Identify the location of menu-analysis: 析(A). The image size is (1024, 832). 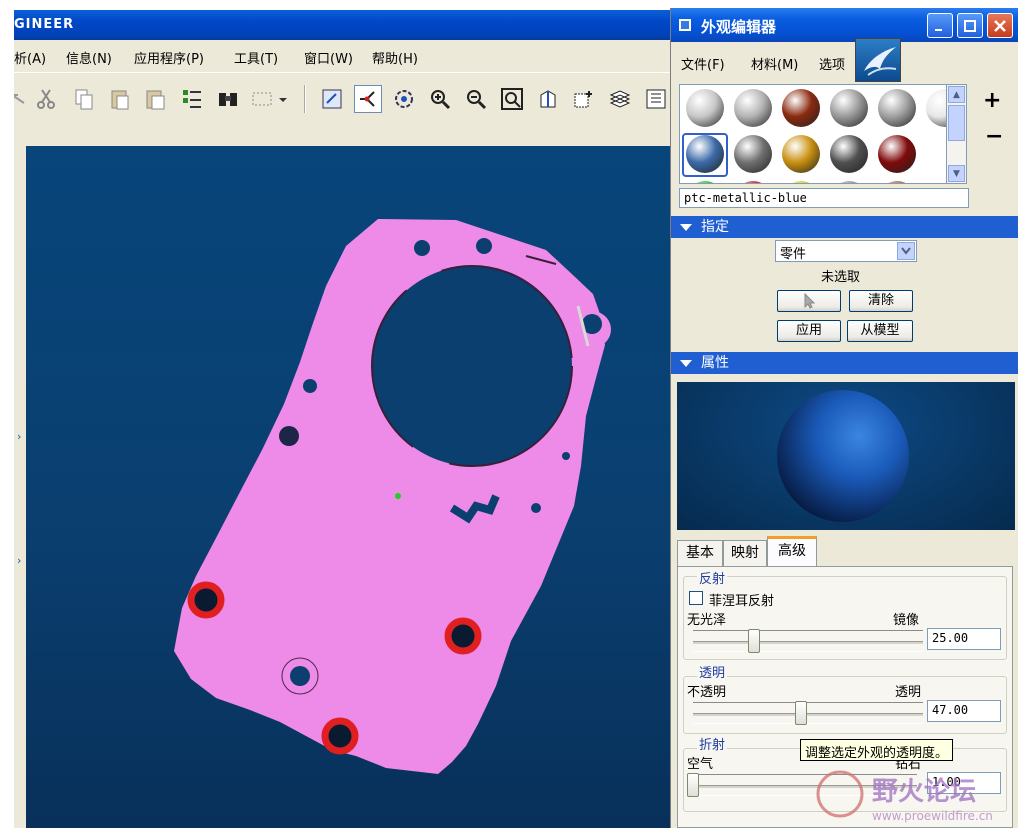
(30, 57).